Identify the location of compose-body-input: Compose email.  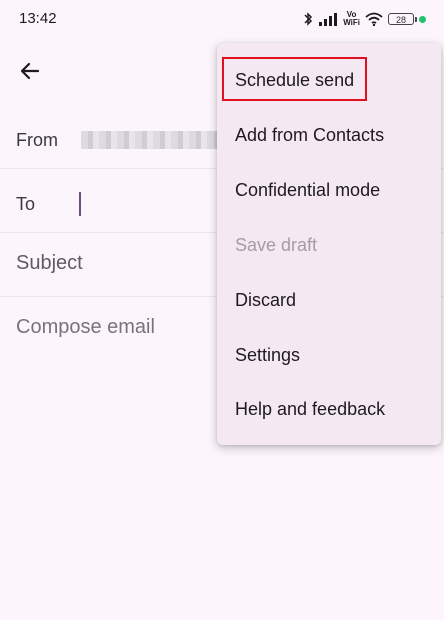
(85, 327).